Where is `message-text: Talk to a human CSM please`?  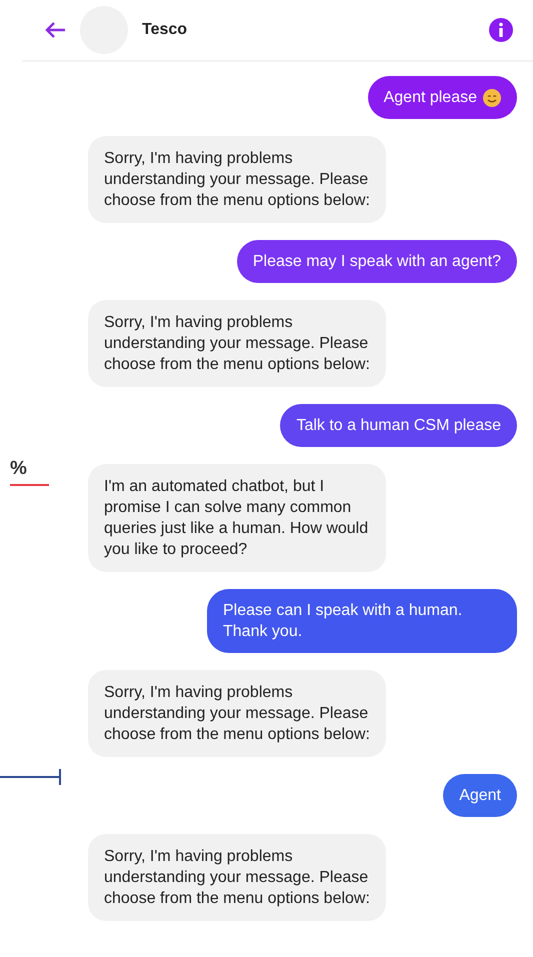
message-text: Talk to a human CSM please is located at coordinates (398, 426).